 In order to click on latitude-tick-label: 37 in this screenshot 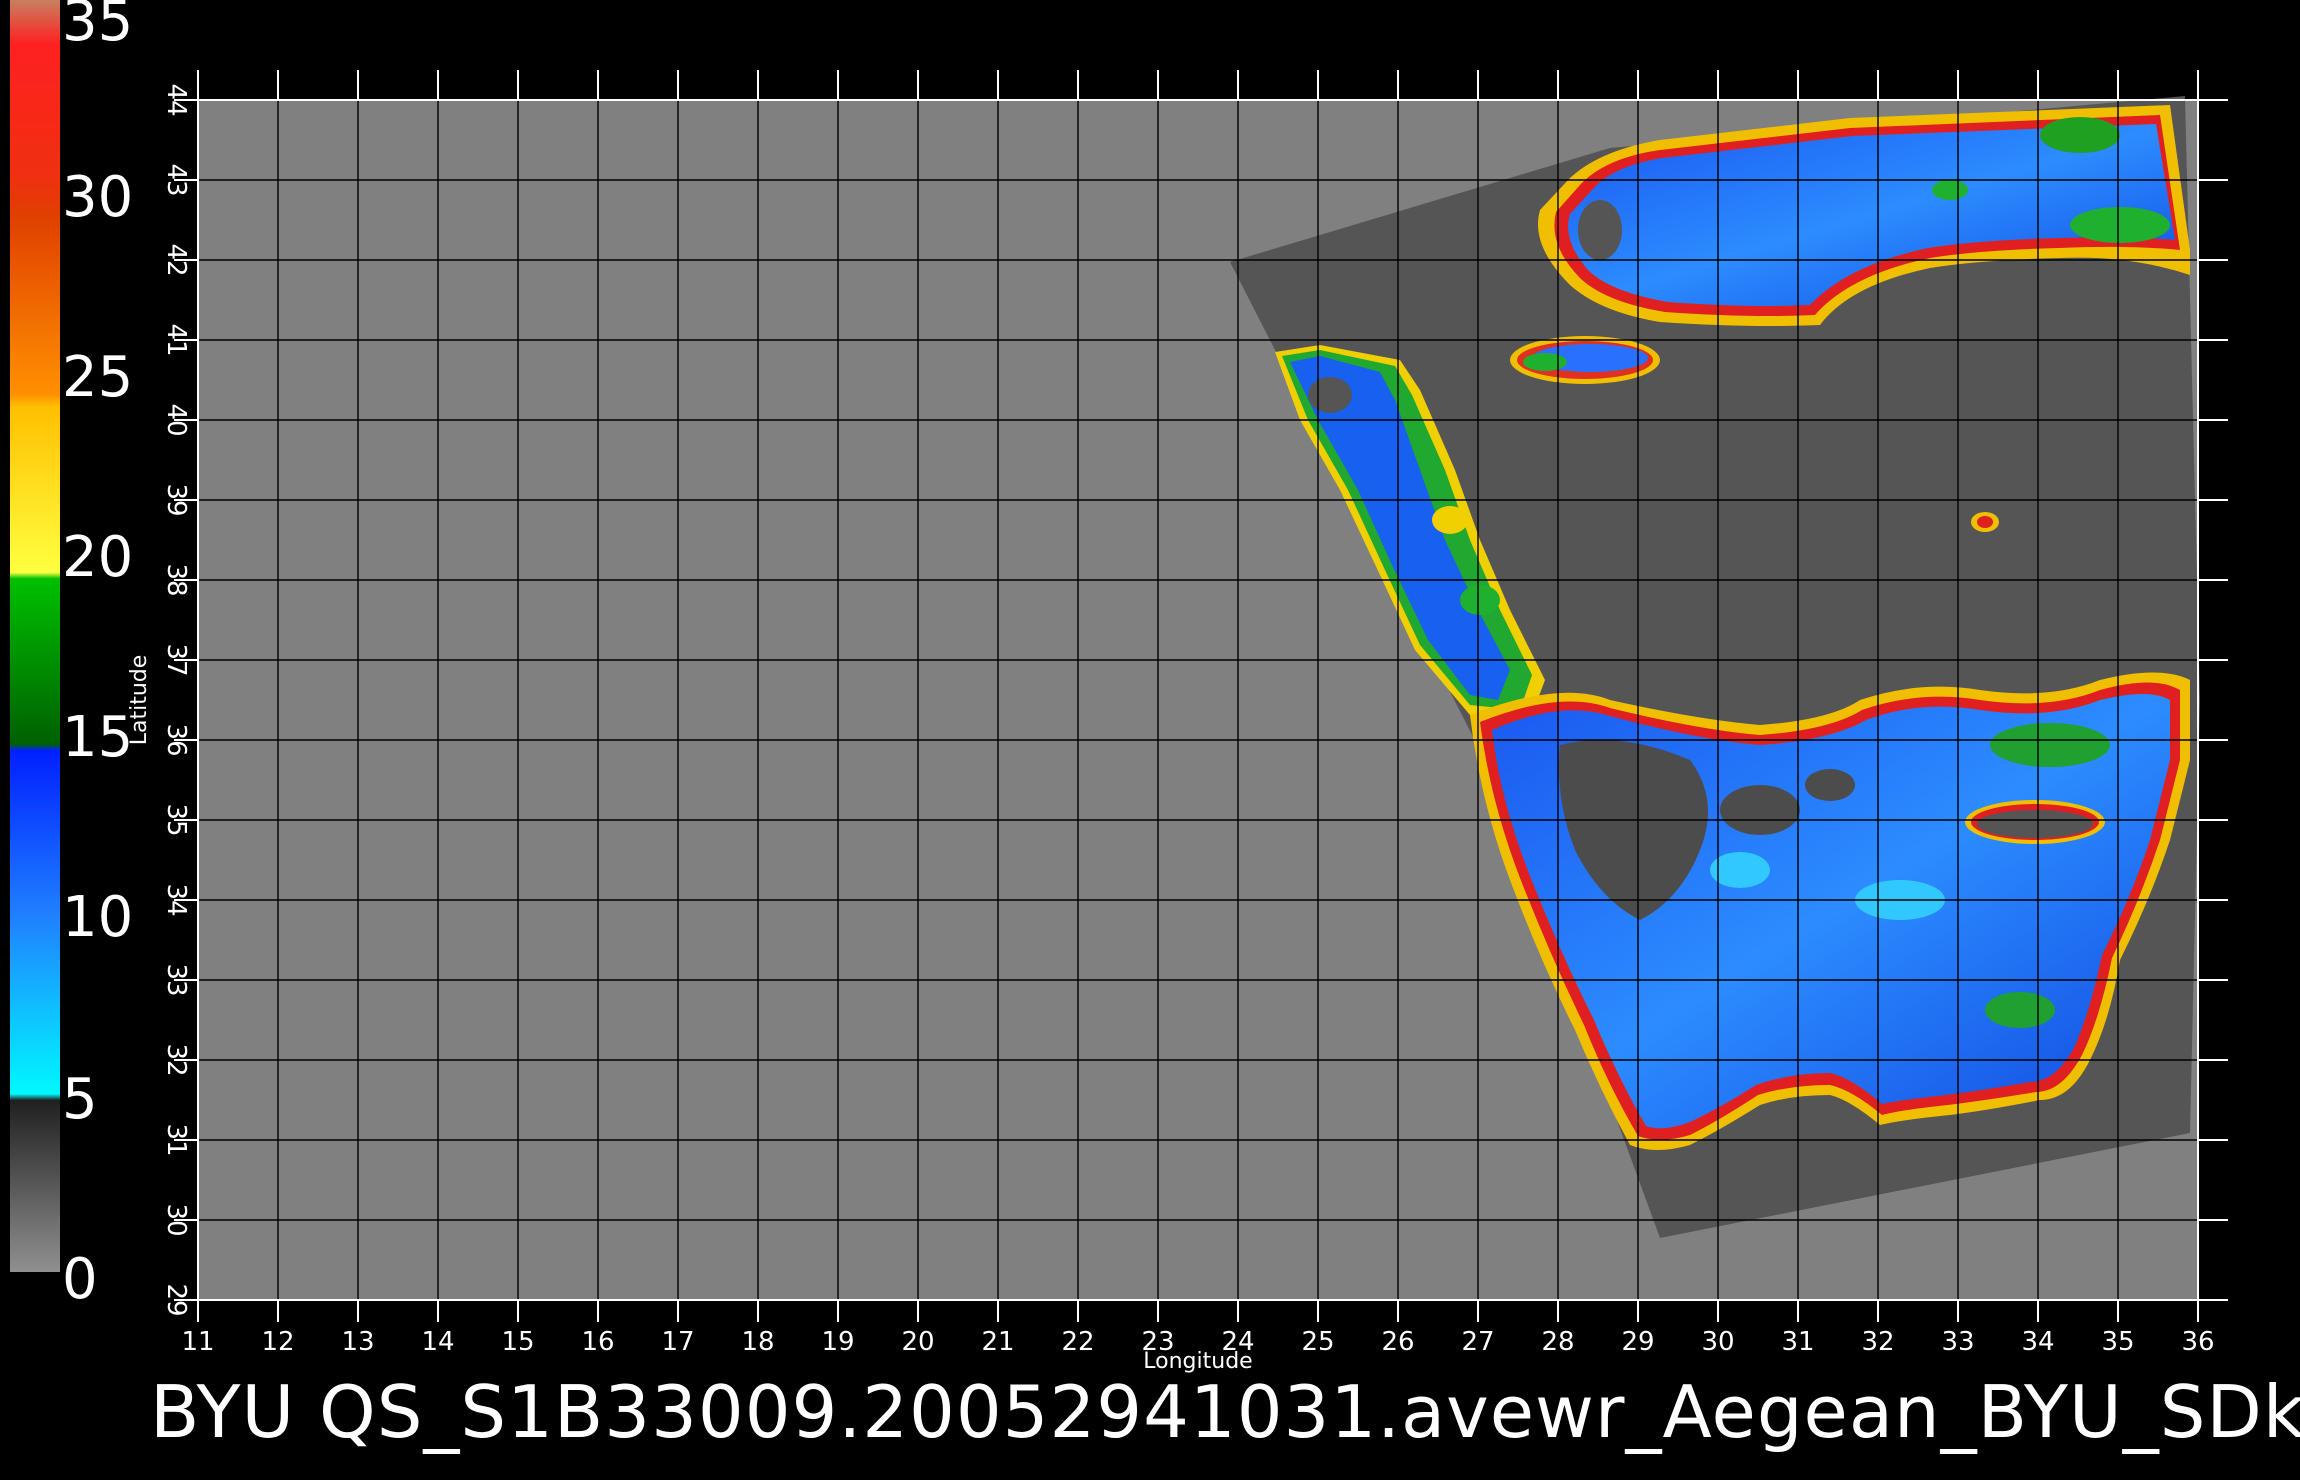, I will do `click(176, 659)`.